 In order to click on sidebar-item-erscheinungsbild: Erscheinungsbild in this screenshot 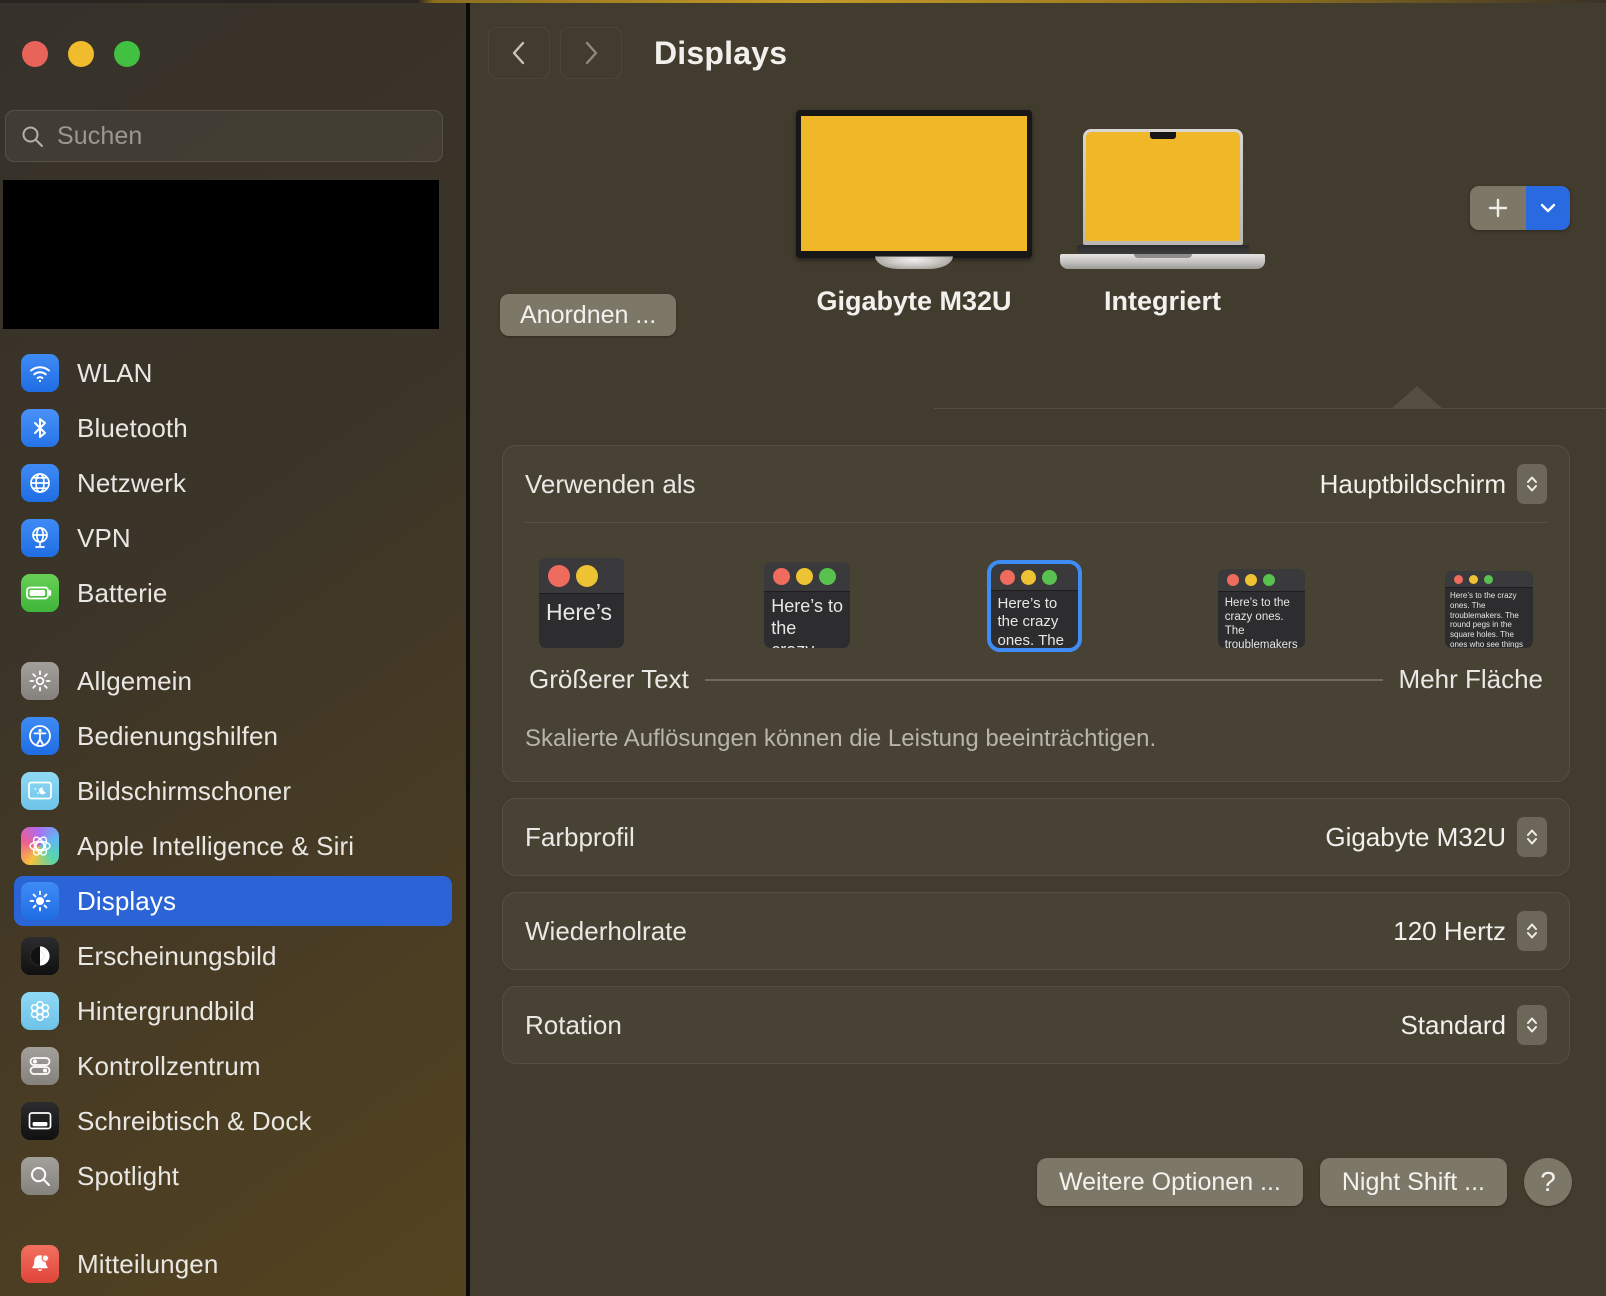, I will do `click(233, 956)`.